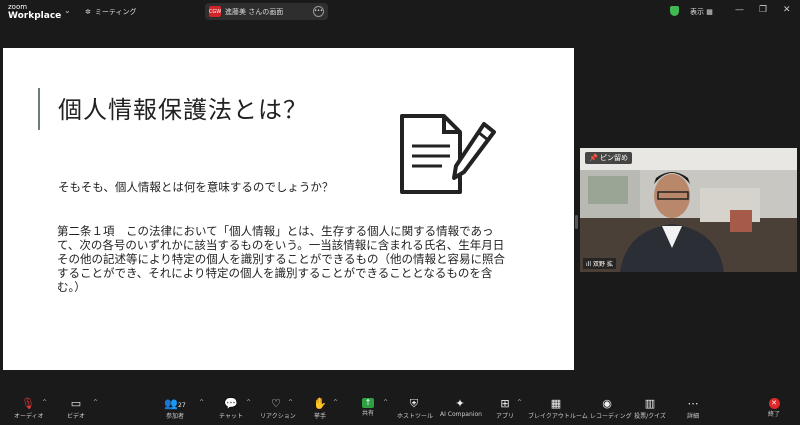 This screenshot has width=800, height=425. I want to click on panel-resize-handle, so click(576, 222).